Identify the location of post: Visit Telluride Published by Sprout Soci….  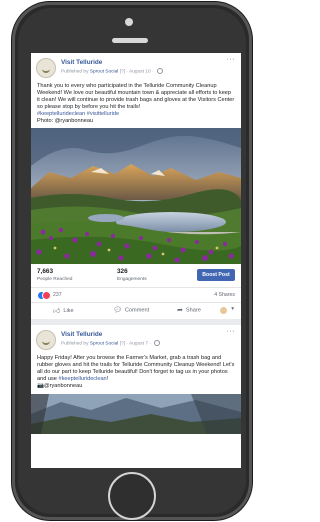
(136, 379).